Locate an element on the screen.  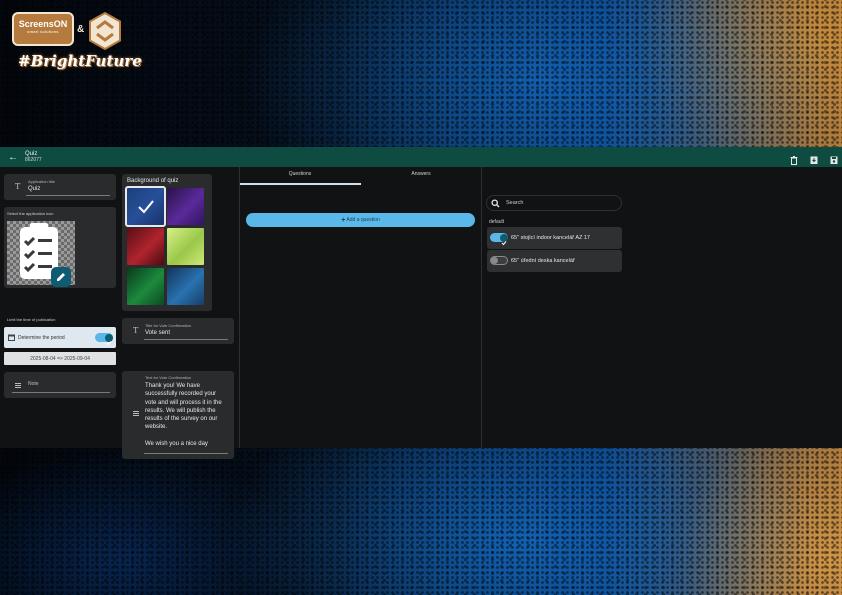
vote-text-tail: We wish you a nice day is located at coordinates (176, 444).